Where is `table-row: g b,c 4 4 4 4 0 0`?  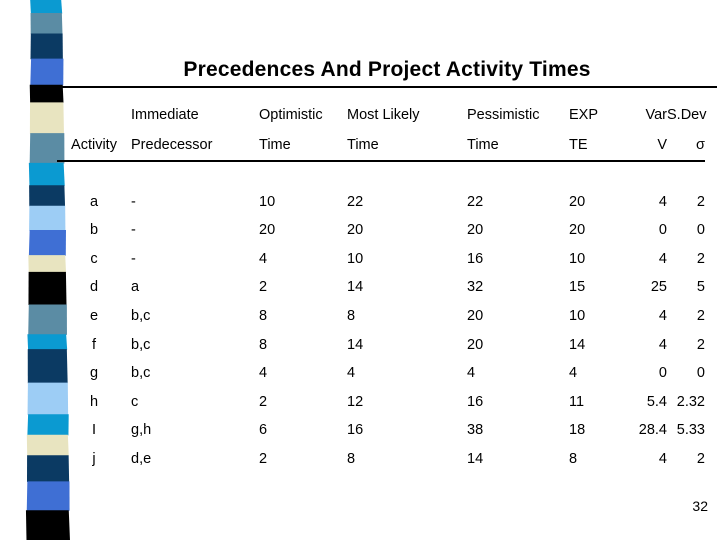
table-row: g b,c 4 4 4 4 0 0 is located at coordinates (381, 366).